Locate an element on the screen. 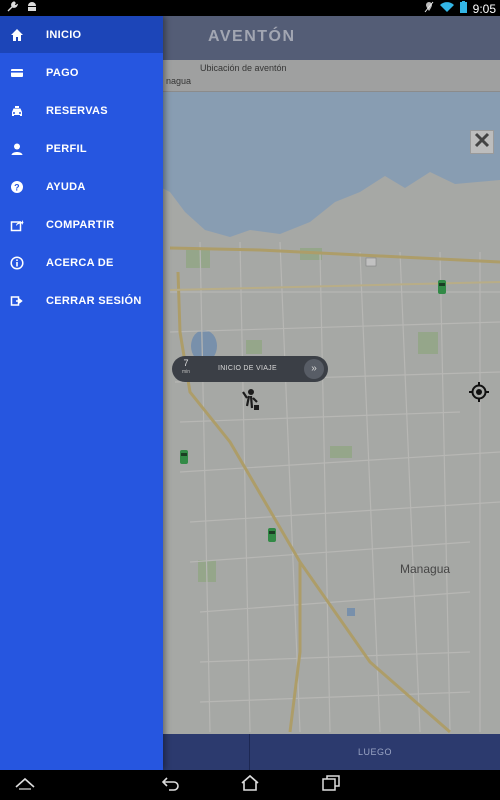 This screenshot has width=500, height=800. pond-shape is located at coordinates (351, 612).